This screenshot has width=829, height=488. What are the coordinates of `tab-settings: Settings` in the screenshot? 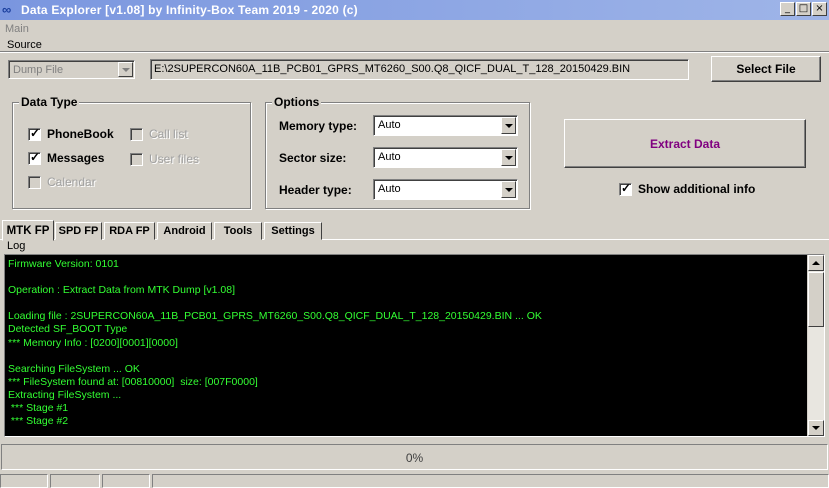 It's located at (293, 231).